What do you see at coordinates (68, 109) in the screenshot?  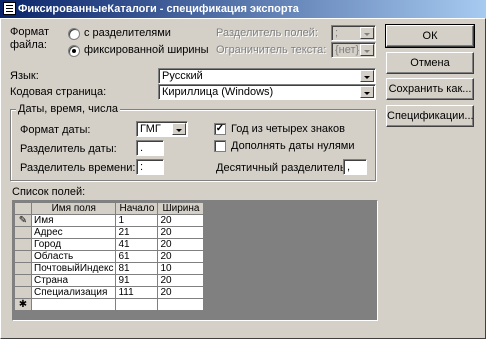 I see `datetime-group-title: Даты, время, числа` at bounding box center [68, 109].